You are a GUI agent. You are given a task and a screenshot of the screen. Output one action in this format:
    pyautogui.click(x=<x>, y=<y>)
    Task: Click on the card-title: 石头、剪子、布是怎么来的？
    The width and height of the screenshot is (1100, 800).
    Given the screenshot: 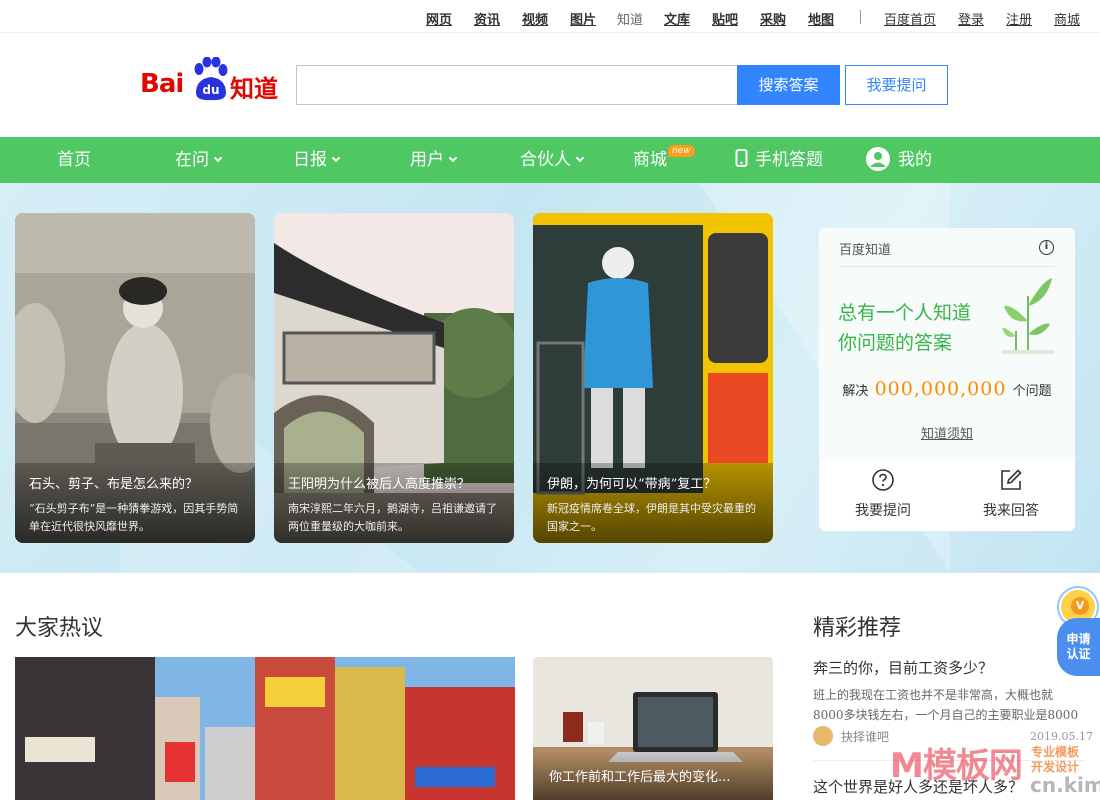 What is the action you would take?
    pyautogui.click(x=114, y=484)
    